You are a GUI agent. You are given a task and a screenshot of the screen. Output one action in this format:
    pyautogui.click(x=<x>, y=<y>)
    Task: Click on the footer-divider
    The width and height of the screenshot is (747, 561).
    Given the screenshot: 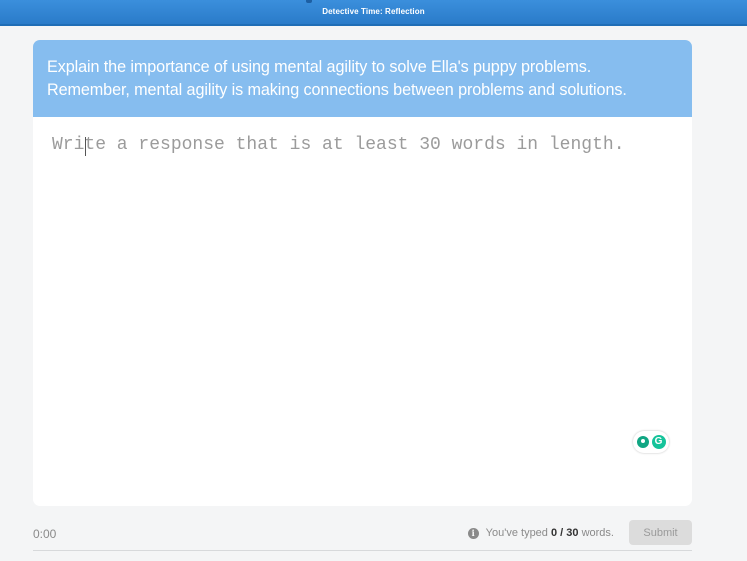 What is the action you would take?
    pyautogui.click(x=362, y=550)
    